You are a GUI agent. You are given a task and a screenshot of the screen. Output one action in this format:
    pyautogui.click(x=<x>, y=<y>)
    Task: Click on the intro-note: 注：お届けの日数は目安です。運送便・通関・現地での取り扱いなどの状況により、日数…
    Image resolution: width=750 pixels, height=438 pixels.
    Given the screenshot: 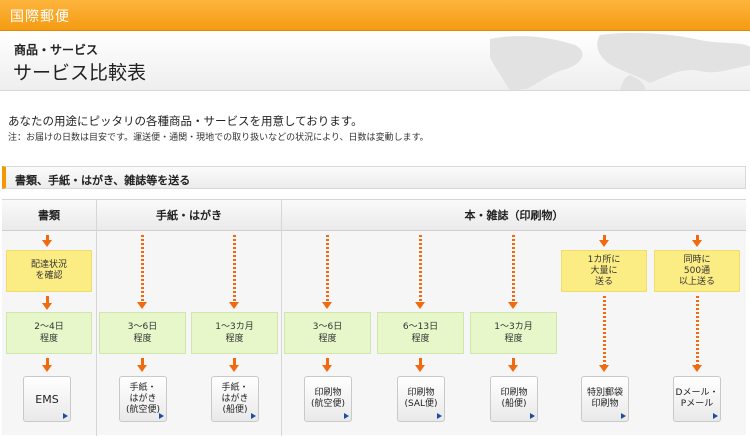 What is the action you would take?
    pyautogui.click(x=218, y=138)
    